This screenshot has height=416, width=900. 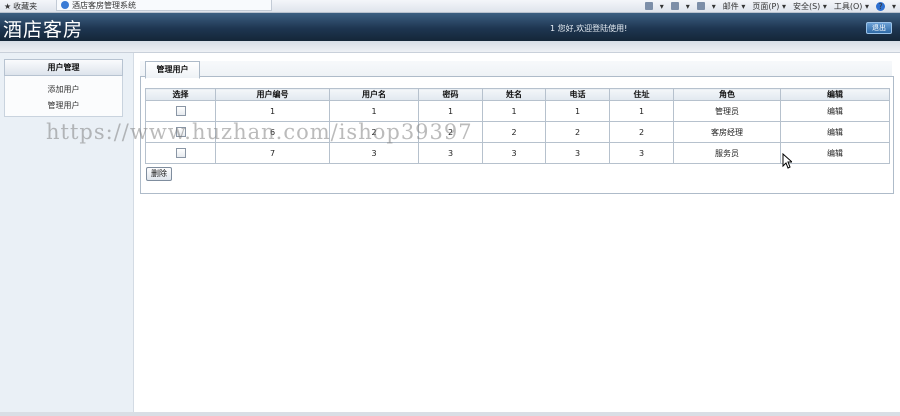 I want to click on feeds-dropdown: ▾, so click(x=688, y=6).